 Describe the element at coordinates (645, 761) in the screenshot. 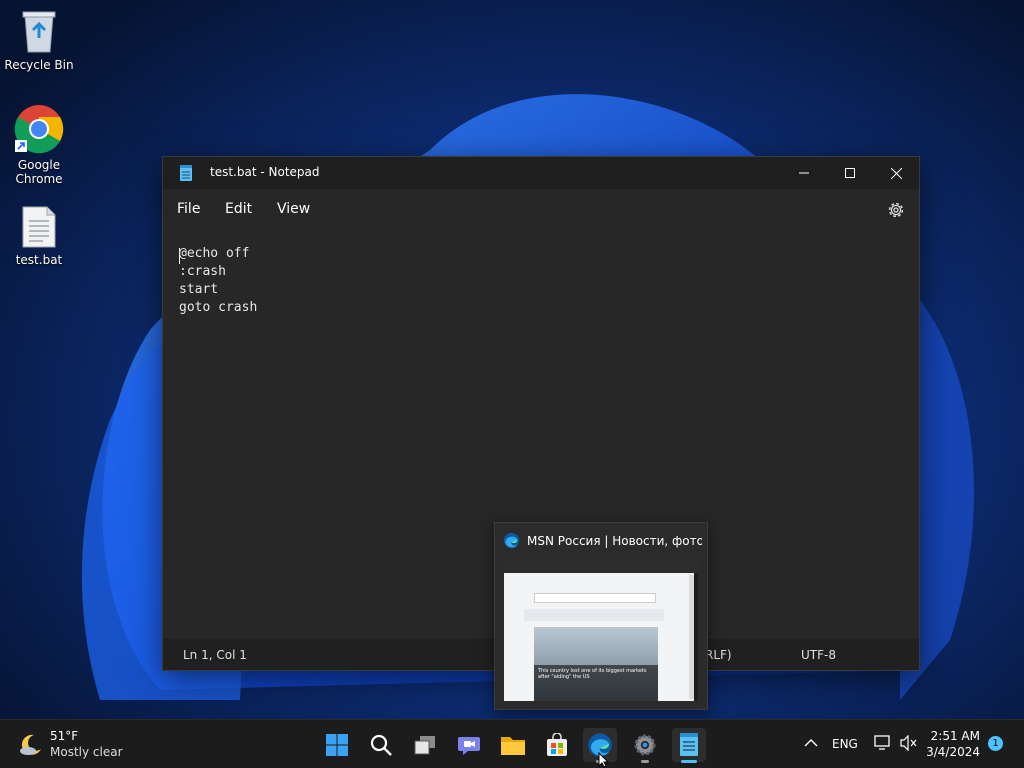

I see `running-indicator` at that location.